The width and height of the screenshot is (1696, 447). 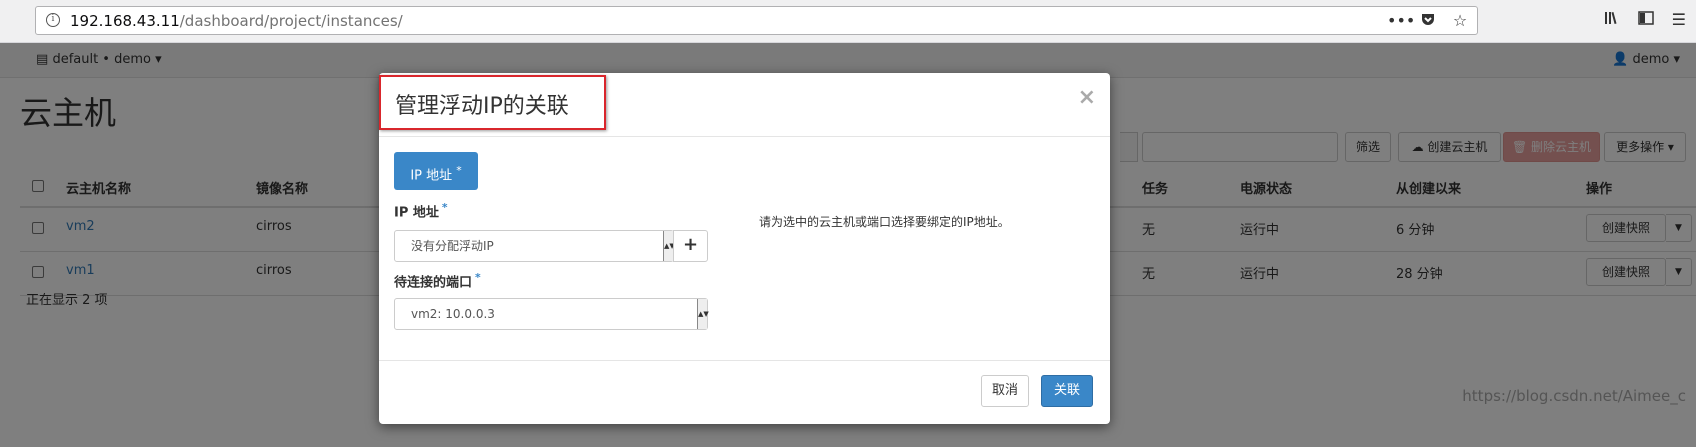 I want to click on port-label: 待连接的端口 *, so click(x=437, y=280).